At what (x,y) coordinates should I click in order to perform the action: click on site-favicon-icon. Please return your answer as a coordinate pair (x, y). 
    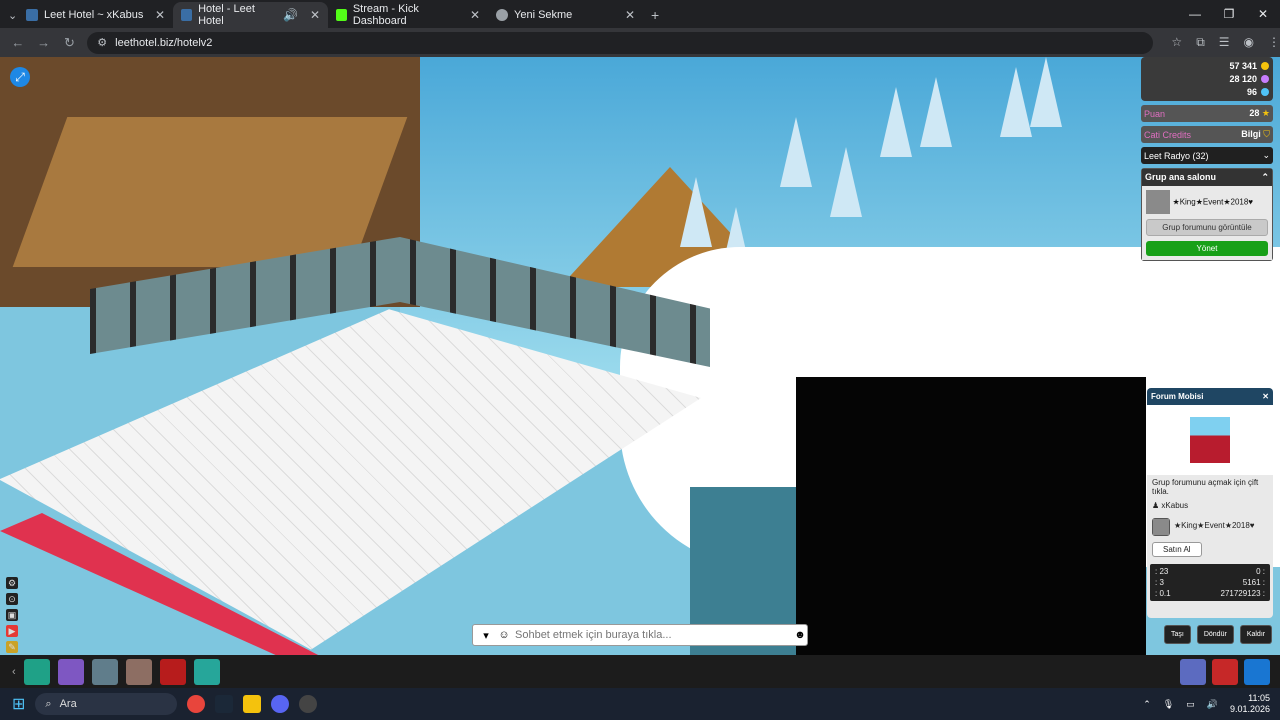
    Looking at the image, I should click on (32, 15).